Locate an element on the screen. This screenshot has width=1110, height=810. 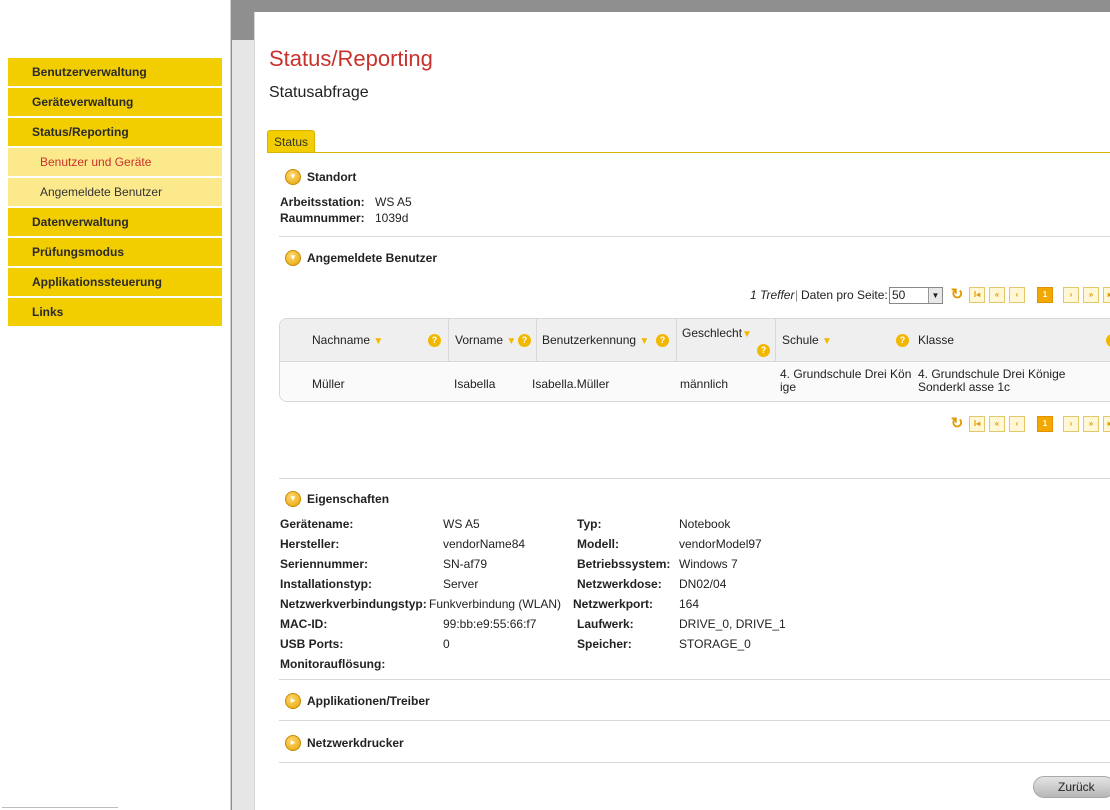
result-count: 1 Treffer is located at coordinates (772, 295).